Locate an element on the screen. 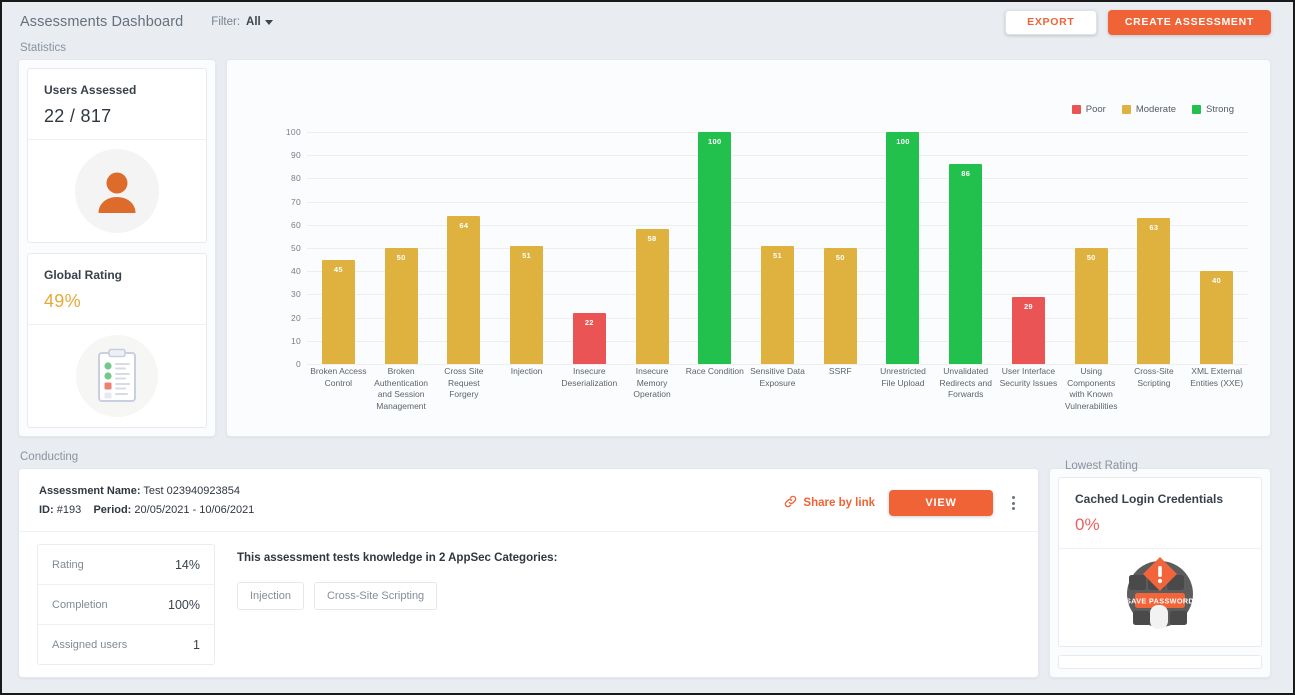 The height and width of the screenshot is (695, 1295). category-chip: Injection is located at coordinates (270, 596).